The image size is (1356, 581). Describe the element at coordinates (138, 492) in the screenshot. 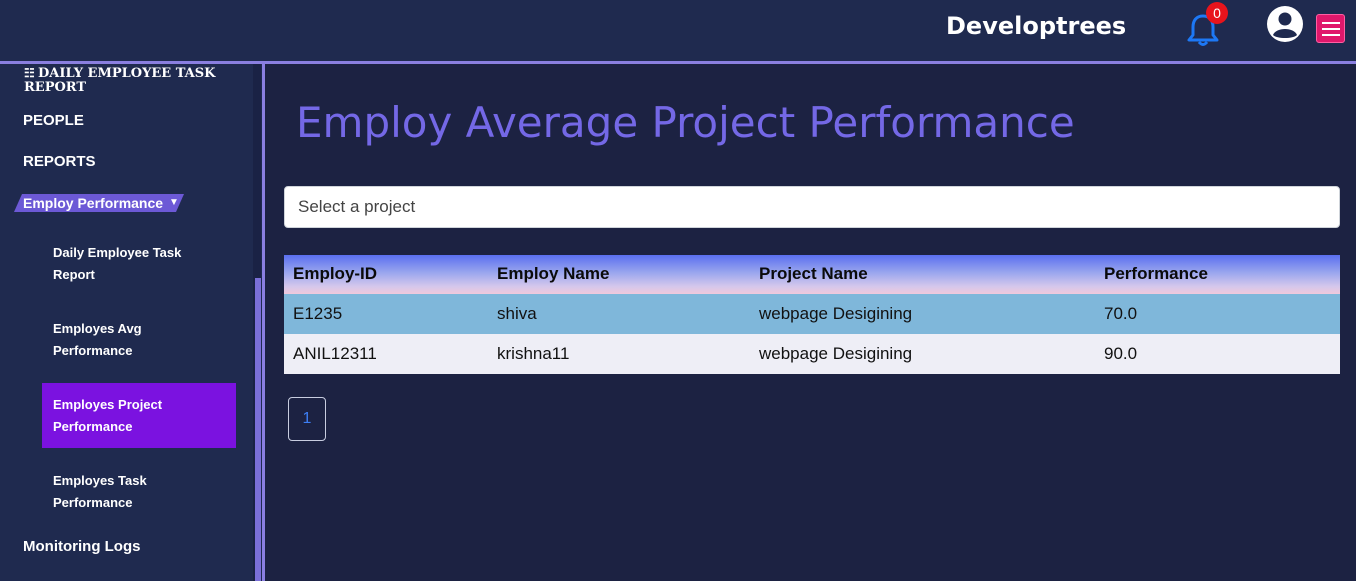

I see `sidebar-subitem-employes-task-performance: Employes Task Performance` at that location.